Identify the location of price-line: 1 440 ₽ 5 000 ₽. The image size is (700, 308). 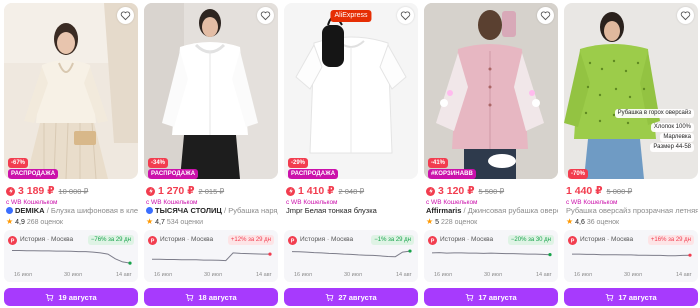
(632, 191).